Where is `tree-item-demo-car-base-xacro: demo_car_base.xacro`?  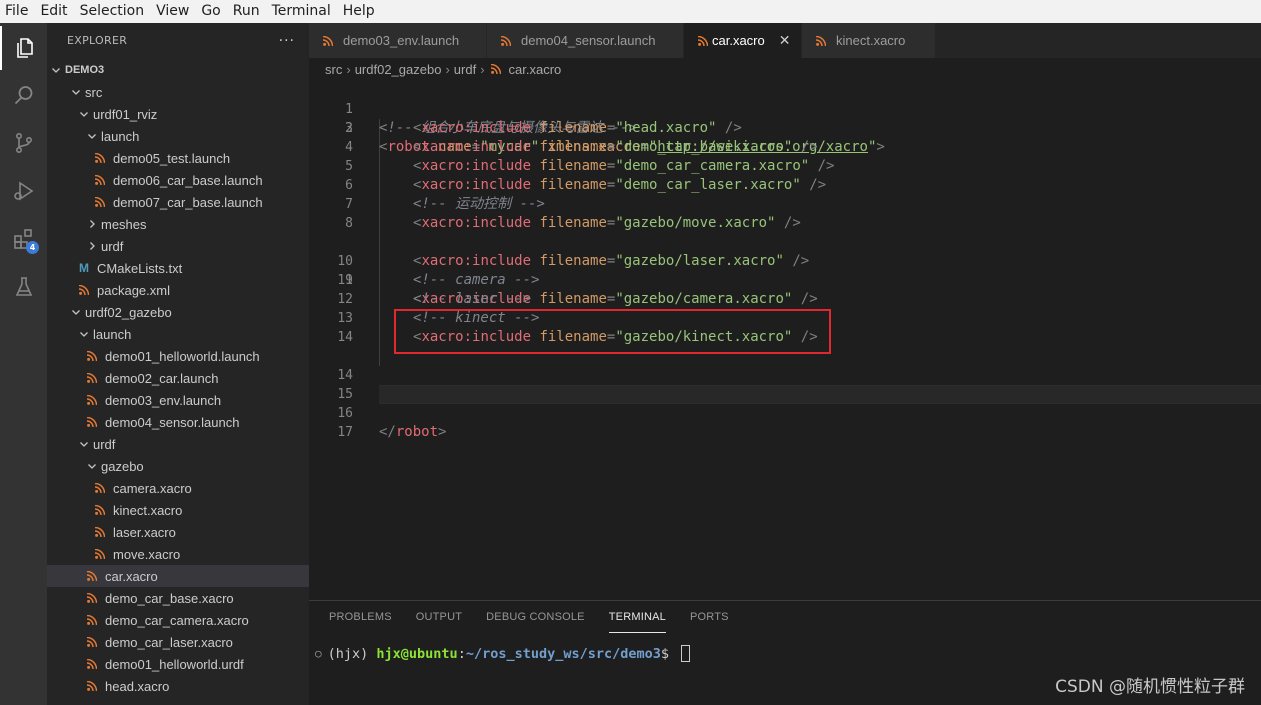
tree-item-demo-car-base-xacro: demo_car_base.xacro is located at coordinates (178, 598).